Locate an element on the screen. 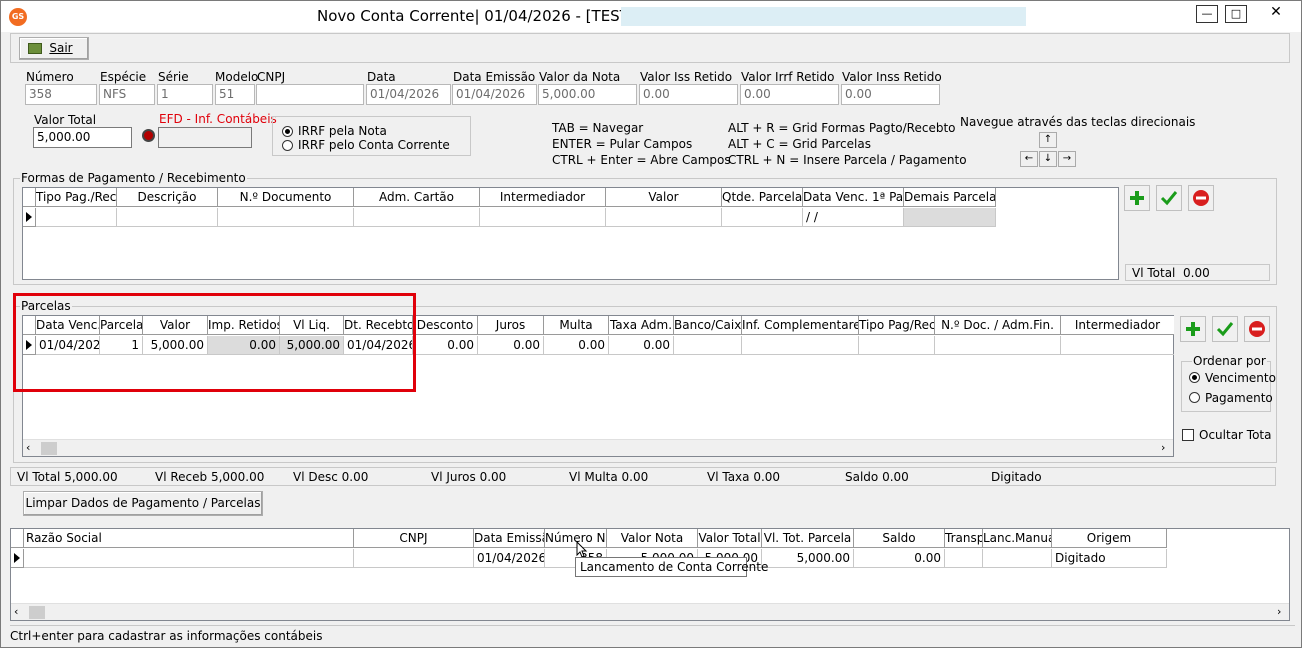 The height and width of the screenshot is (648, 1302). formas-cell-demais is located at coordinates (950, 217).